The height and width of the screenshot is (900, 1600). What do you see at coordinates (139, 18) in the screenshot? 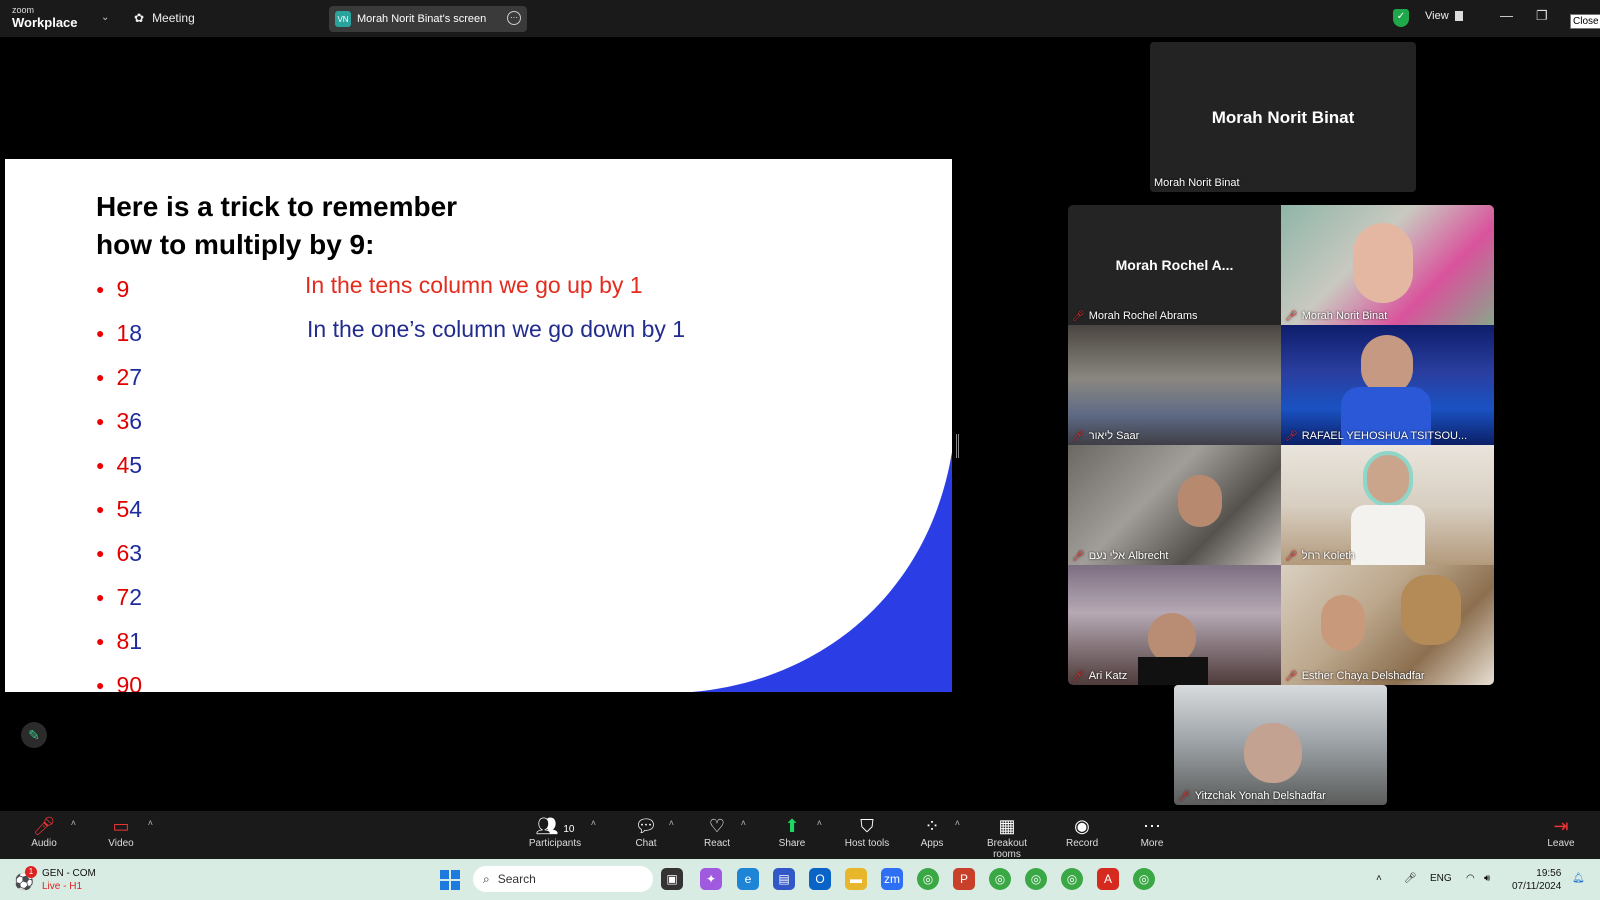
I see `paw-icon: ✿` at bounding box center [139, 18].